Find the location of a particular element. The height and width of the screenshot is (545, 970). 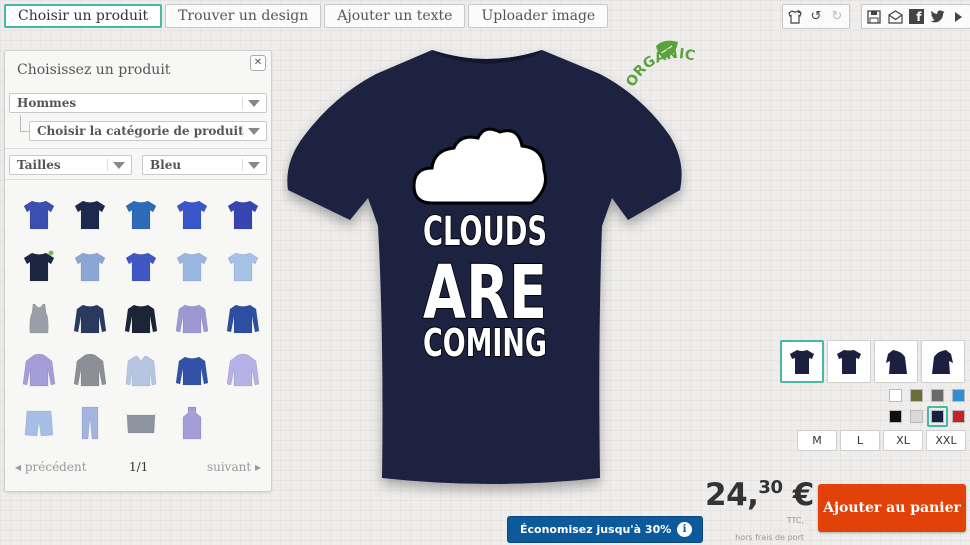

design-line-1: CLOUDS is located at coordinates (485, 232).